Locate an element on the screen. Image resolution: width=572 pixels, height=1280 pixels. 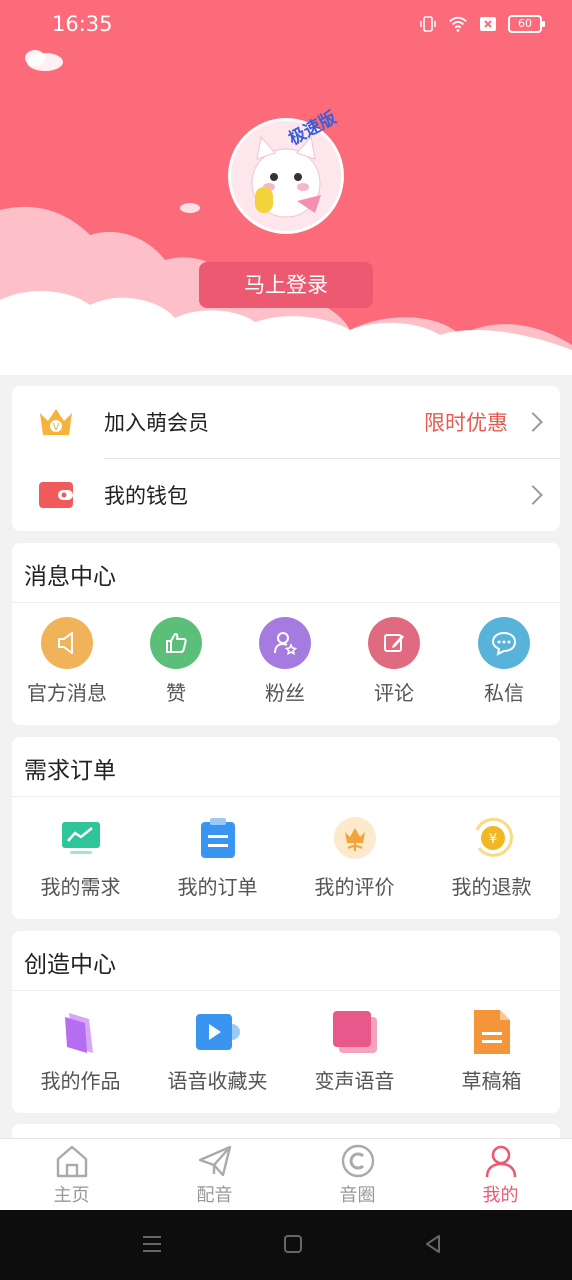
voice-card-icon is located at coordinates (355, 1032).